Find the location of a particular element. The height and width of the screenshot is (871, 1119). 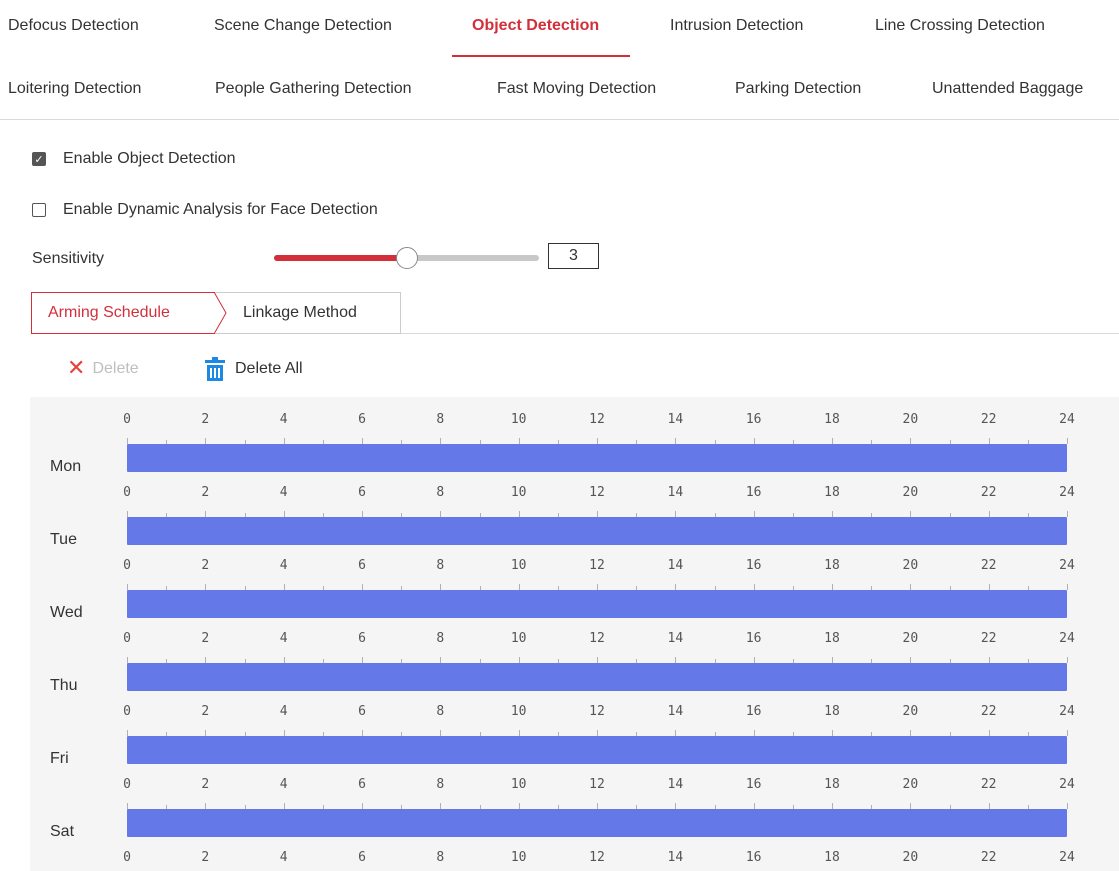

schedule-row-mon: 0 2 4 6 8 10 12 14 16 18 20 22 24 Mon is located at coordinates (574, 436).